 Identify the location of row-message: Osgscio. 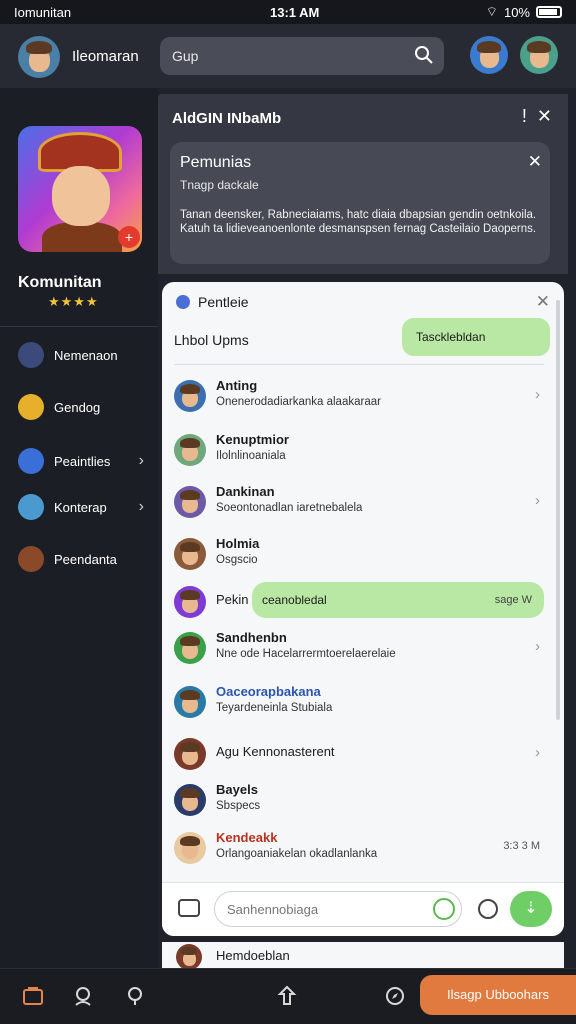
(237, 560).